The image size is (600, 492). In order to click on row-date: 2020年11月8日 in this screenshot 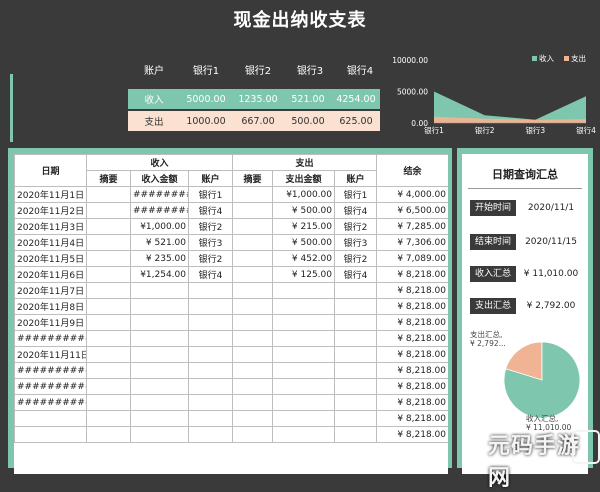, I will do `click(50, 306)`.